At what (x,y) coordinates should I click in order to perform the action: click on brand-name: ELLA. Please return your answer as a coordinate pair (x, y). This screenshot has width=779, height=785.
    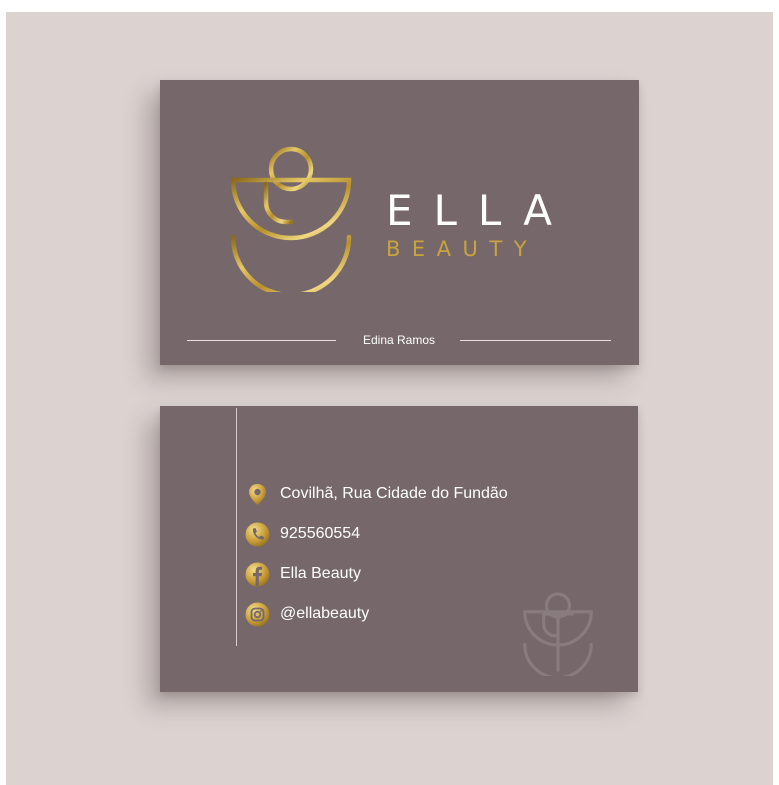
    Looking at the image, I should click on (480, 210).